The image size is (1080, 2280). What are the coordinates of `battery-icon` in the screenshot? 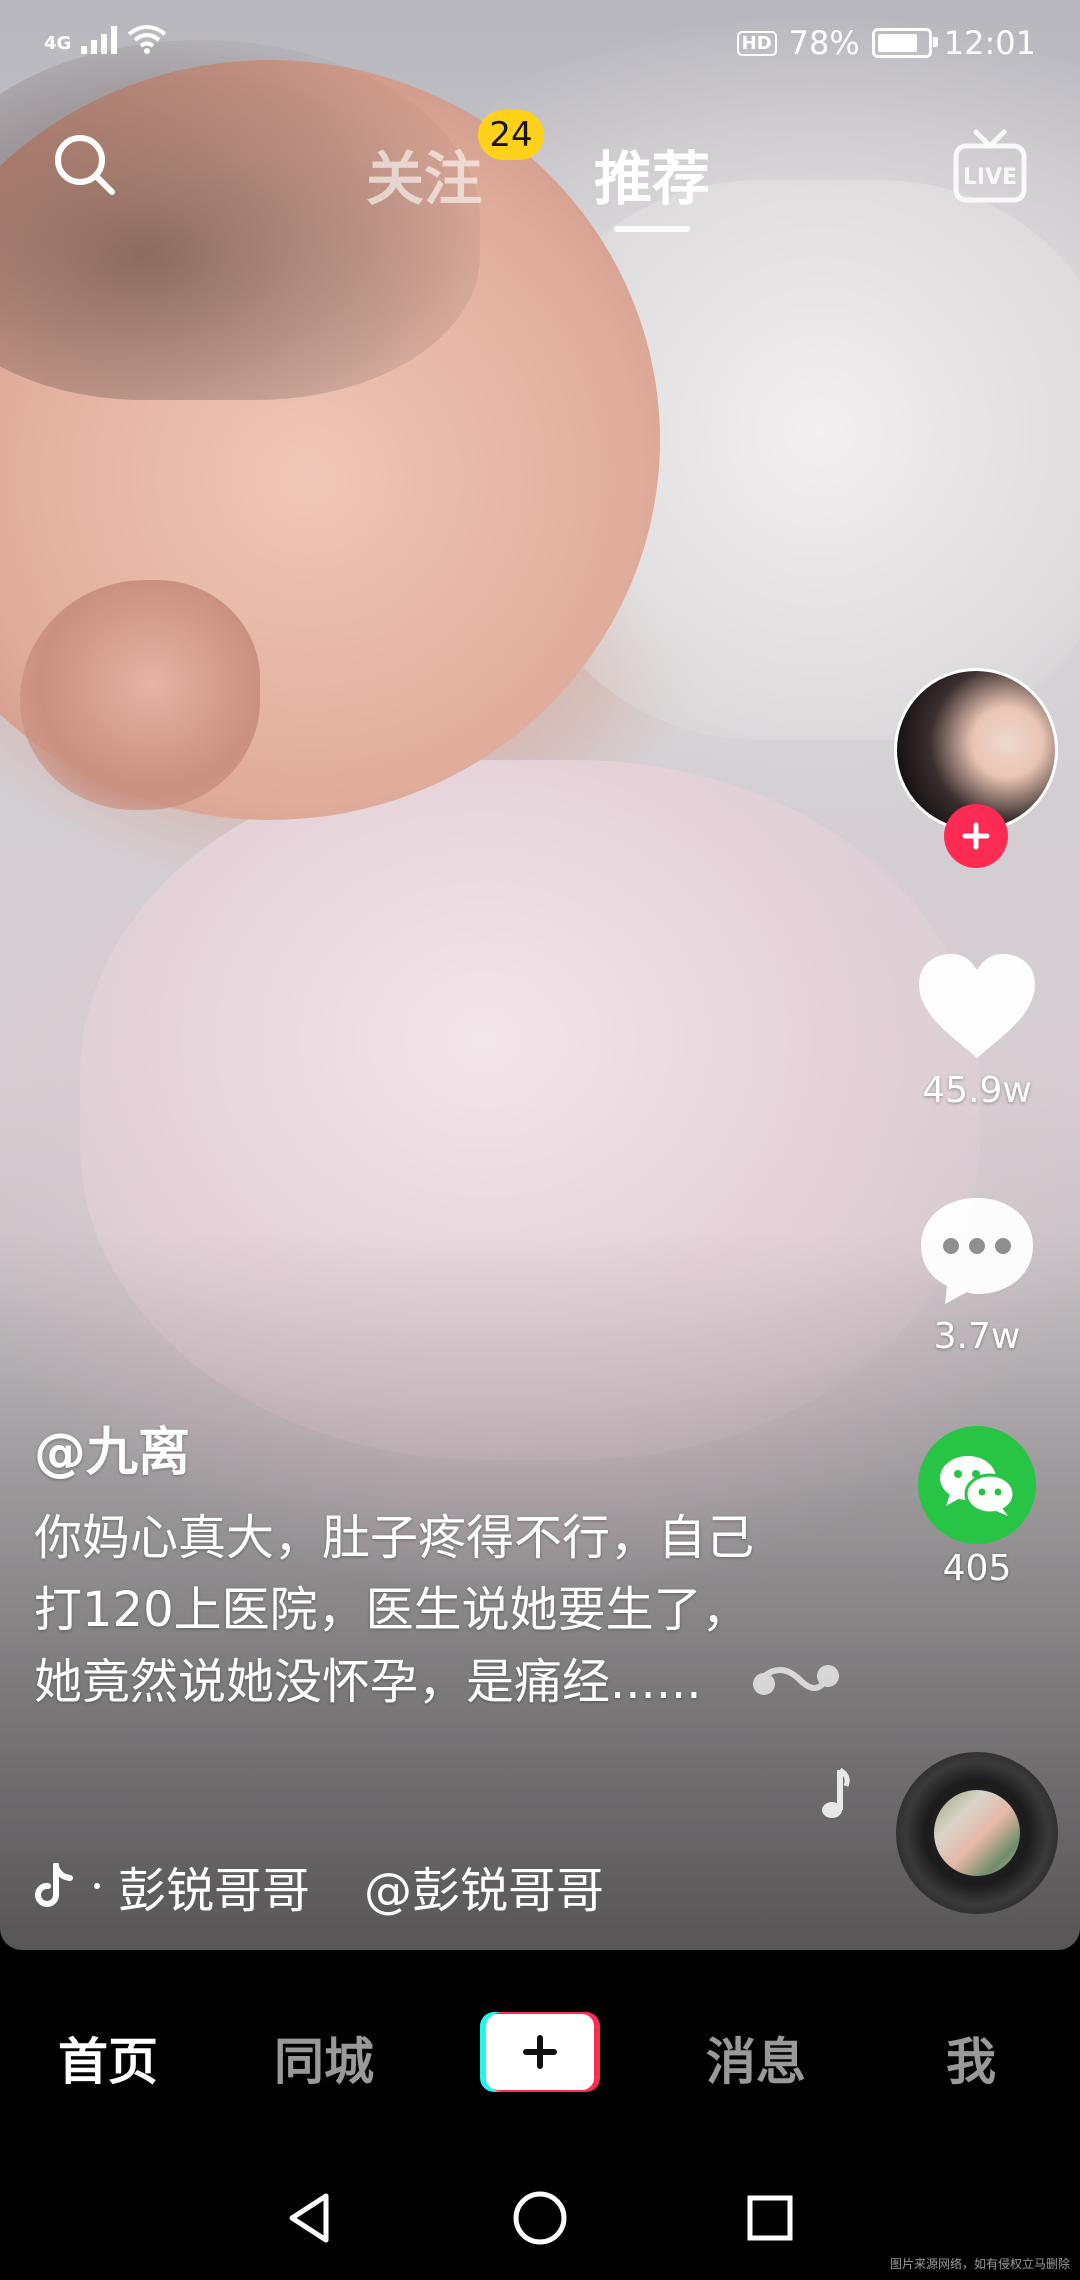 It's located at (904, 43).